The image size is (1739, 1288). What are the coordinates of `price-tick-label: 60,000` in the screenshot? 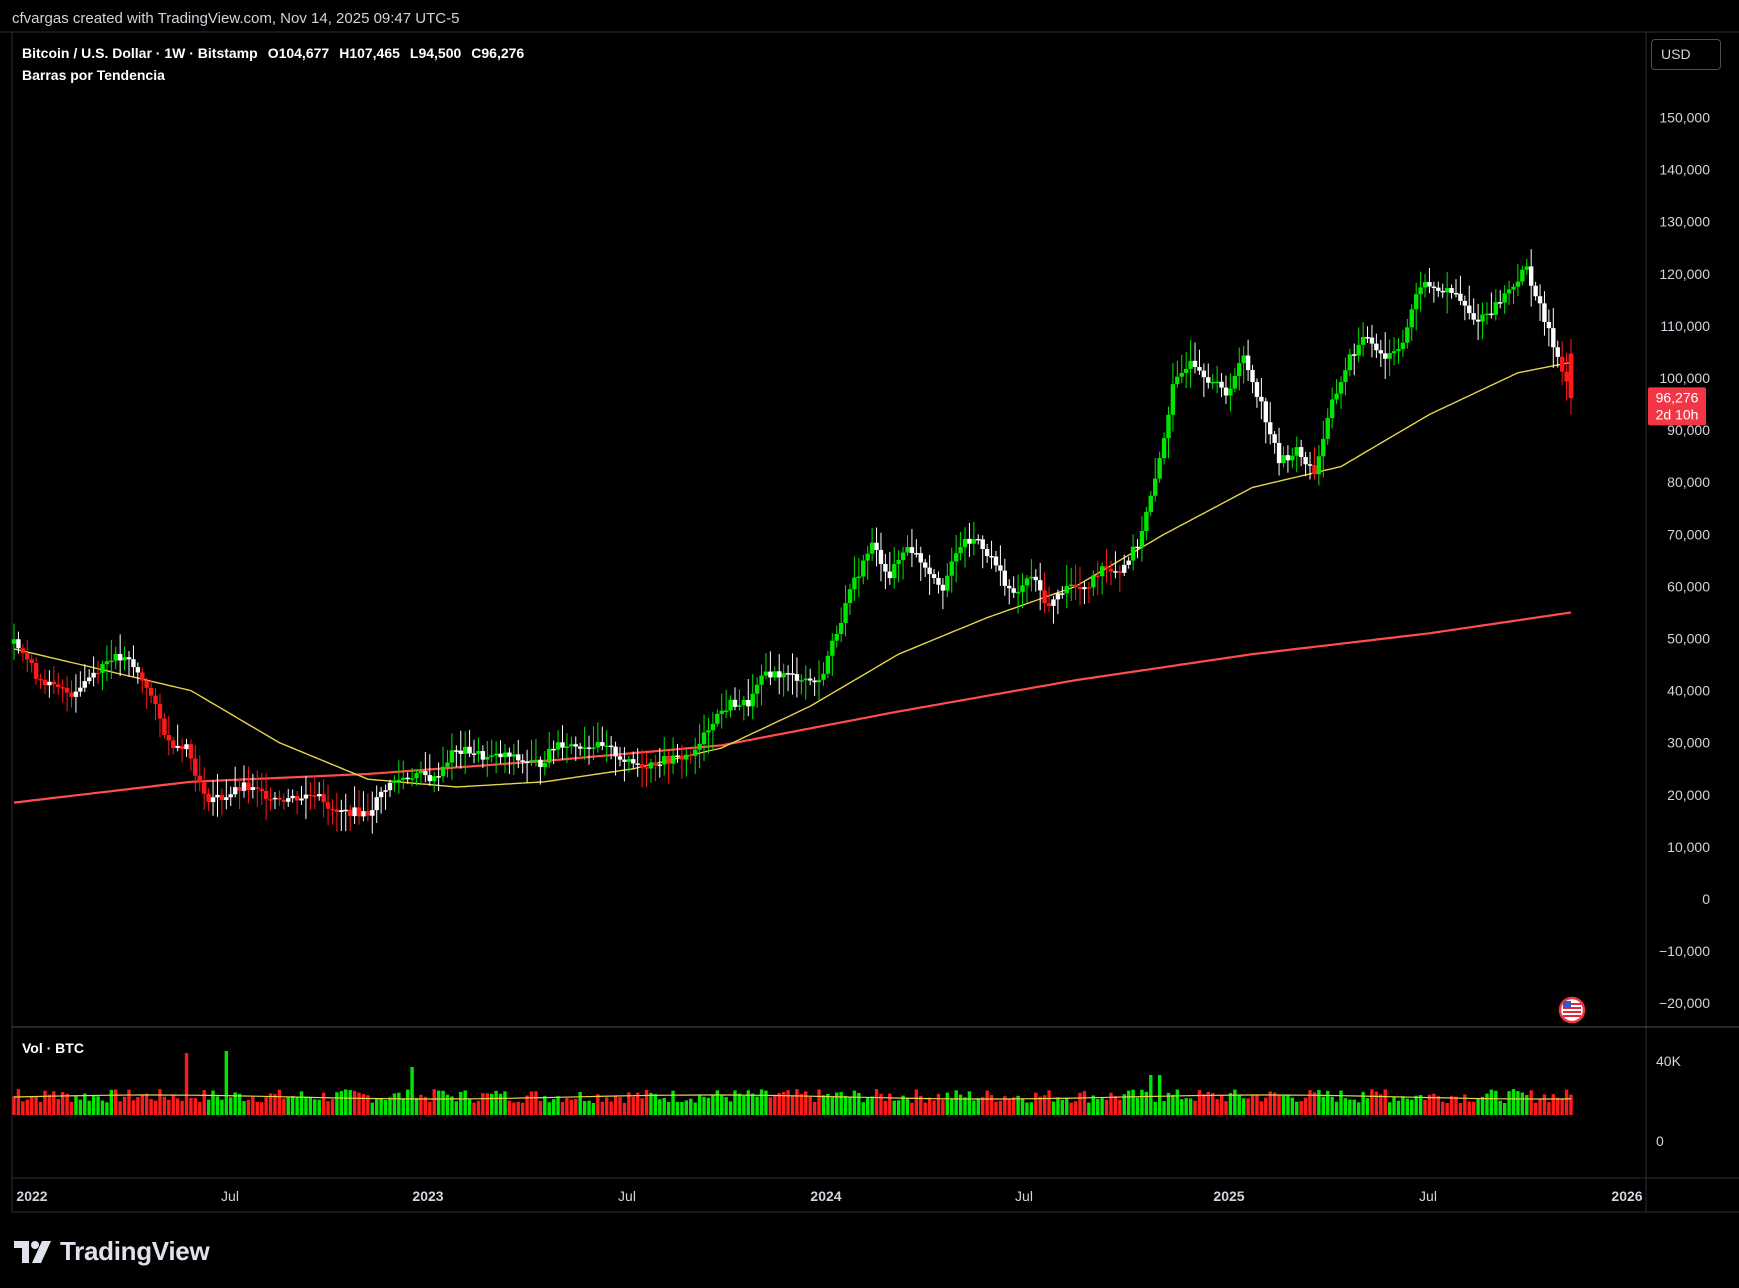 It's located at (1688, 586).